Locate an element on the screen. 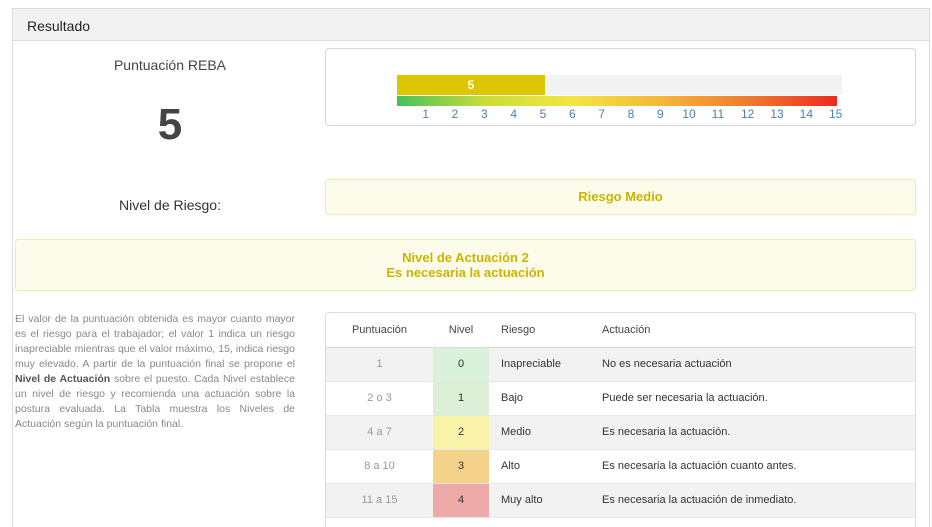 Image resolution: width=932 pixels, height=527 pixels. scale-tick: 6 is located at coordinates (572, 114).